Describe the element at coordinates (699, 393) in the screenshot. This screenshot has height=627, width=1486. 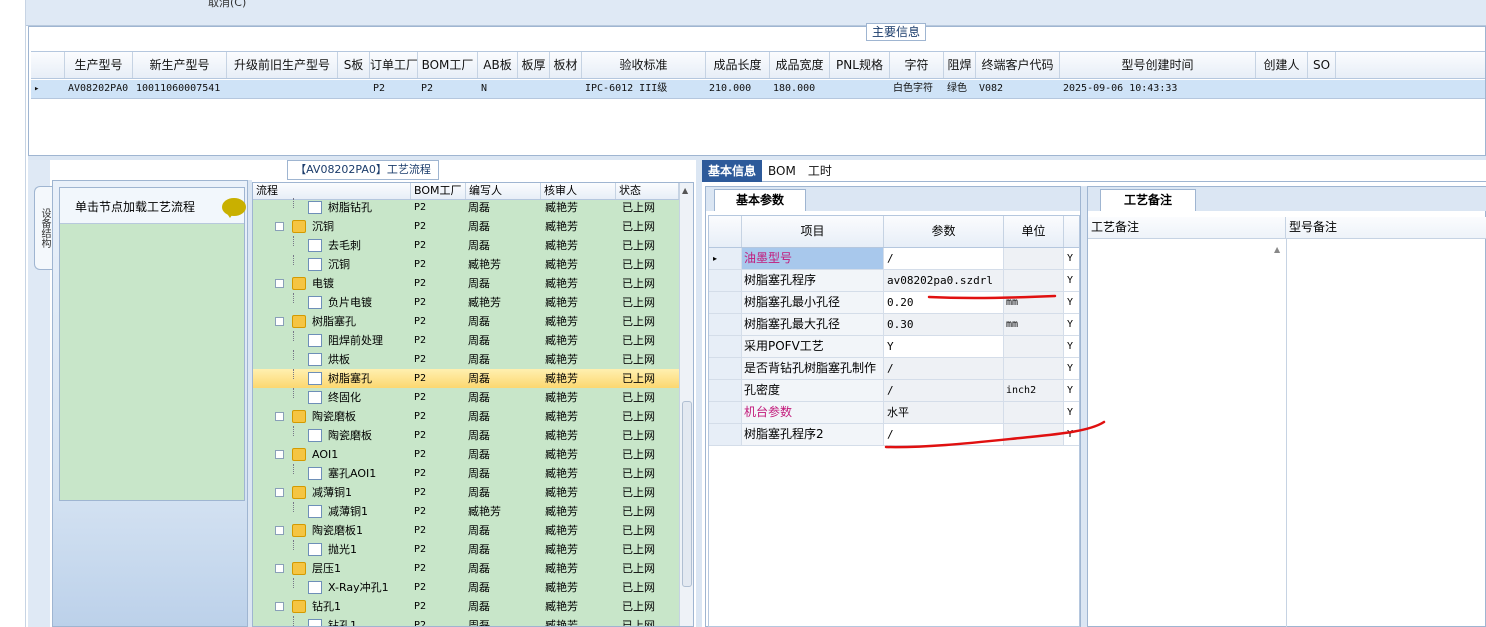
I see `right-splitter` at that location.